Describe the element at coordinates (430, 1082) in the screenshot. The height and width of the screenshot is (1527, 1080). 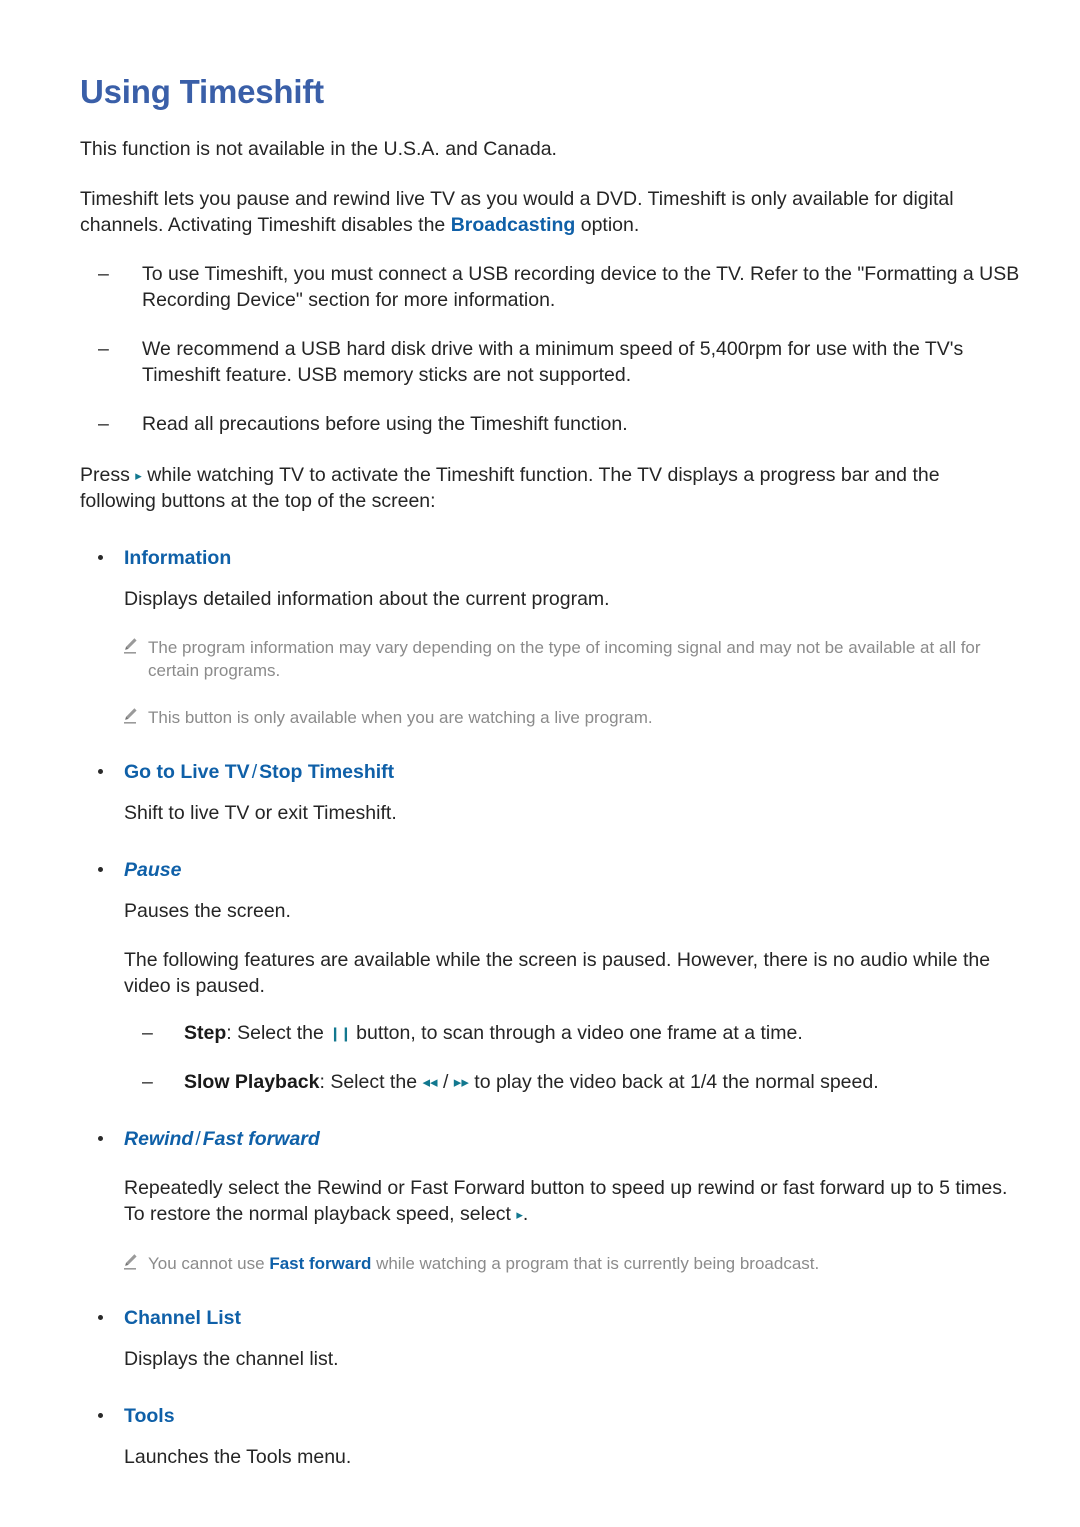
I see `rewind-icon: ◂◂` at that location.